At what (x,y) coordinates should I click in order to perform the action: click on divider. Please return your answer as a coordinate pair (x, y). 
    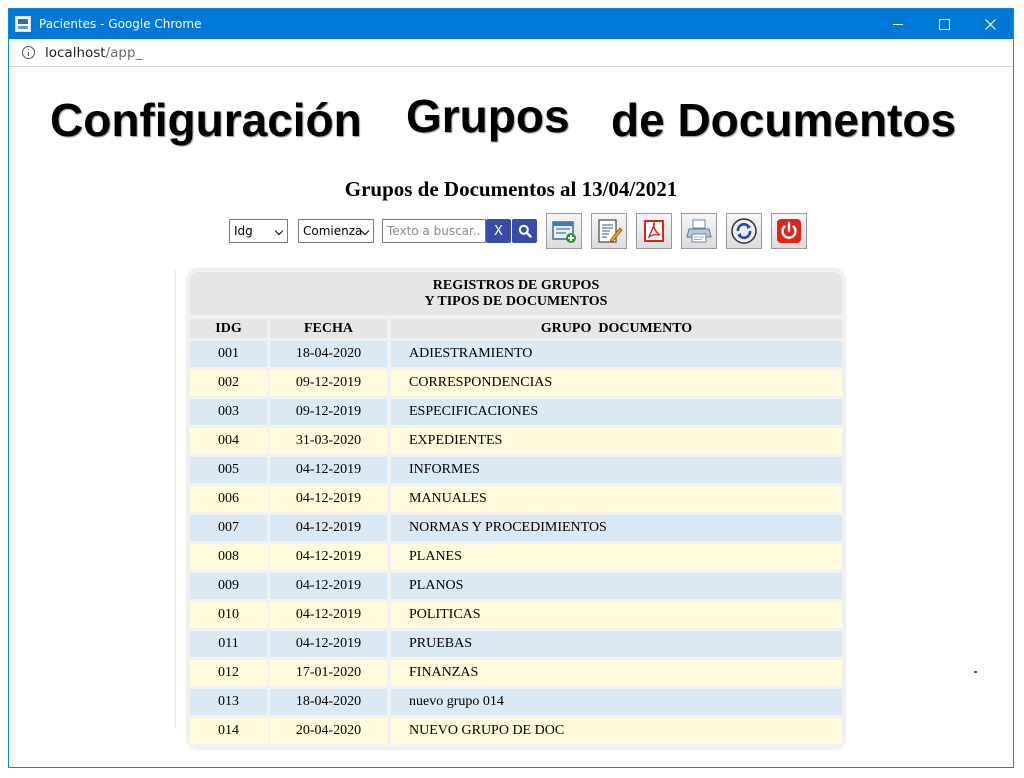
    Looking at the image, I should click on (175, 499).